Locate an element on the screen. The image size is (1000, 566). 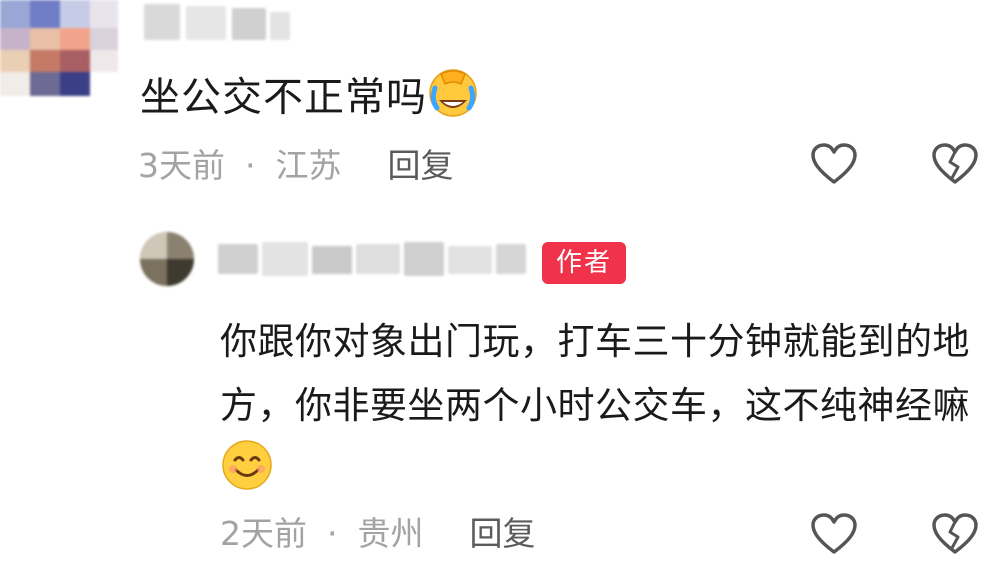
author-avatar is located at coordinates (167, 259).